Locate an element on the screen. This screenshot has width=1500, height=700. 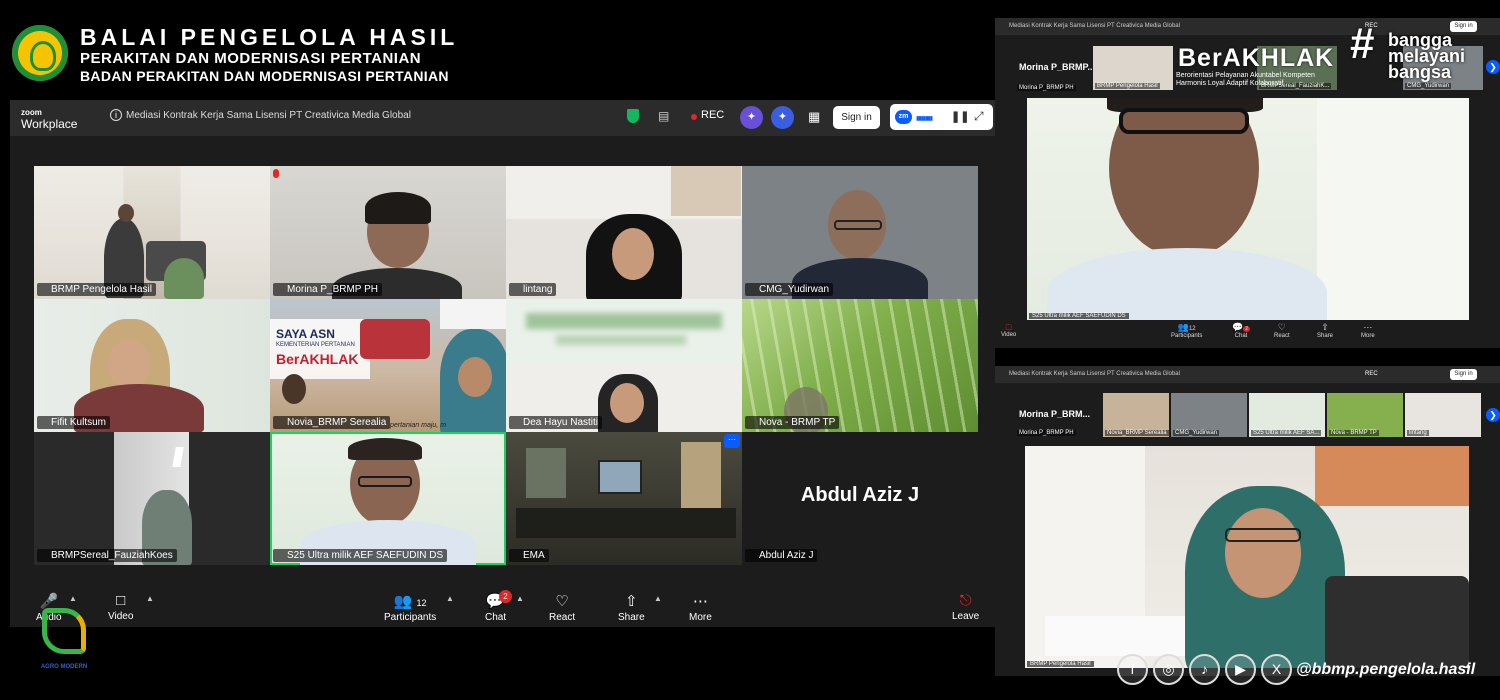
share-label: Share is located at coordinates (1325, 336).